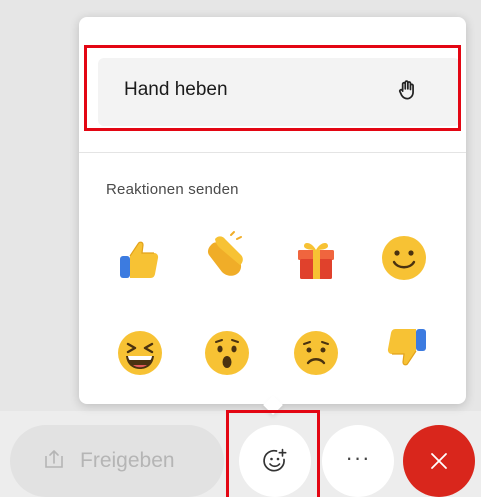  I want to click on surprised-face-button, so click(227, 353).